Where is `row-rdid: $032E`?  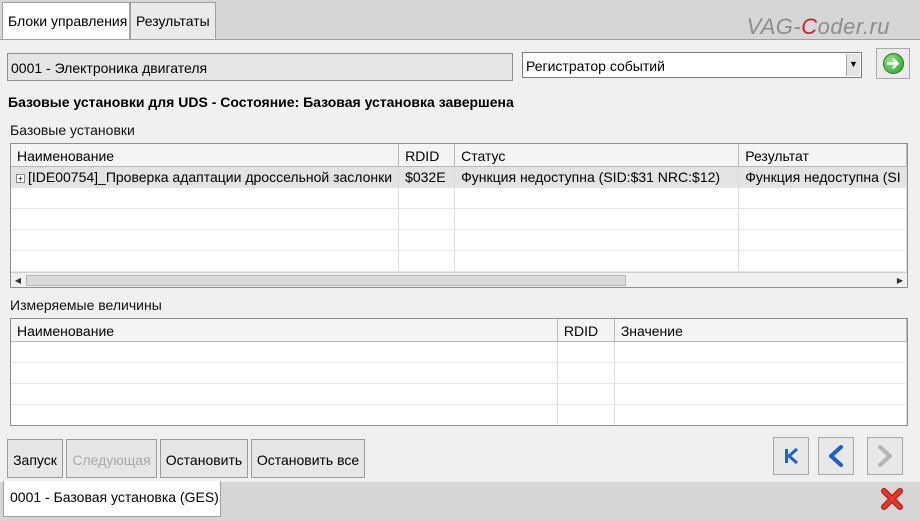
row-rdid: $032E is located at coordinates (427, 177).